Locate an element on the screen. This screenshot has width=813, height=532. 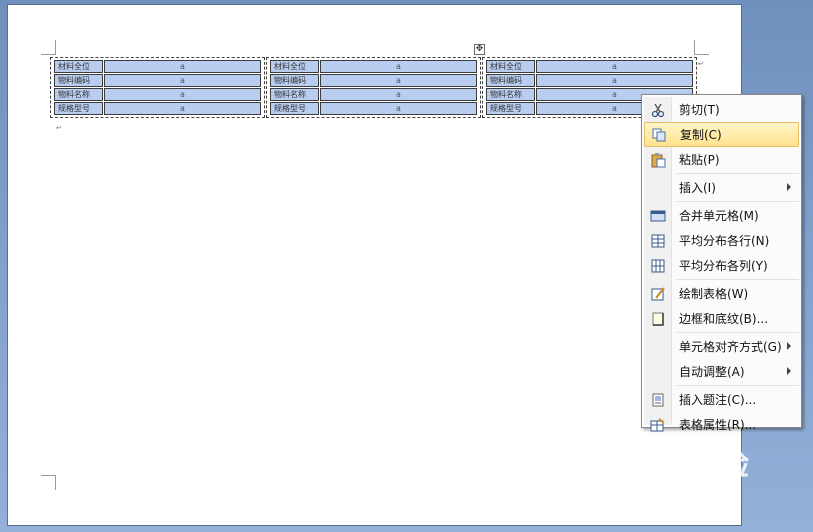
copy-icon is located at coordinates (658, 134).